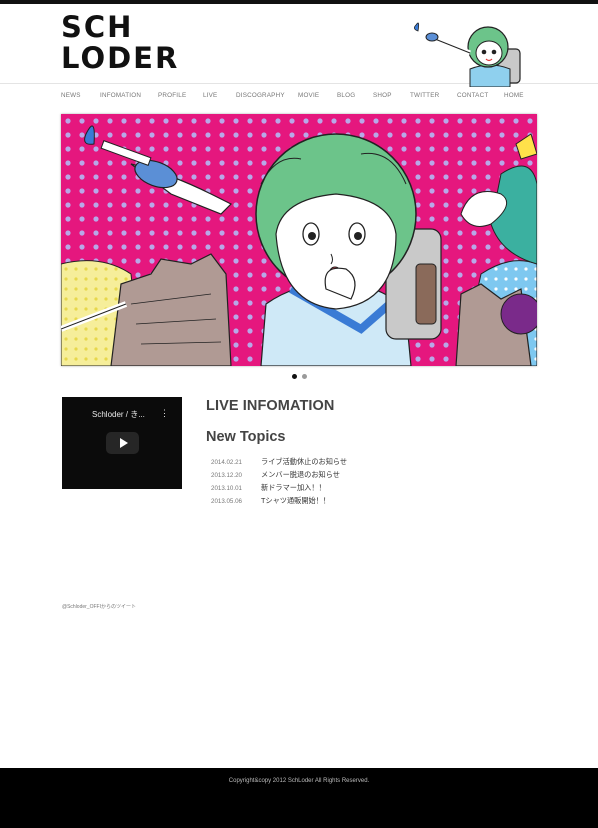 The image size is (598, 828). What do you see at coordinates (299, 45) in the screenshot?
I see `site-header: SCH LODER` at bounding box center [299, 45].